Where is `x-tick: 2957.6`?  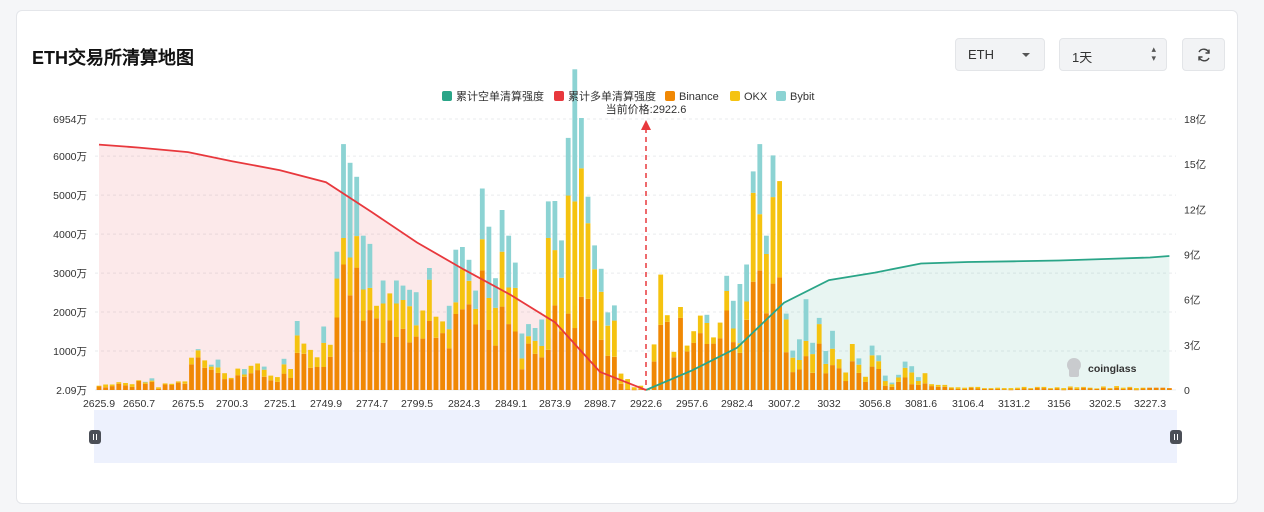 x-tick: 2957.6 is located at coordinates (692, 404).